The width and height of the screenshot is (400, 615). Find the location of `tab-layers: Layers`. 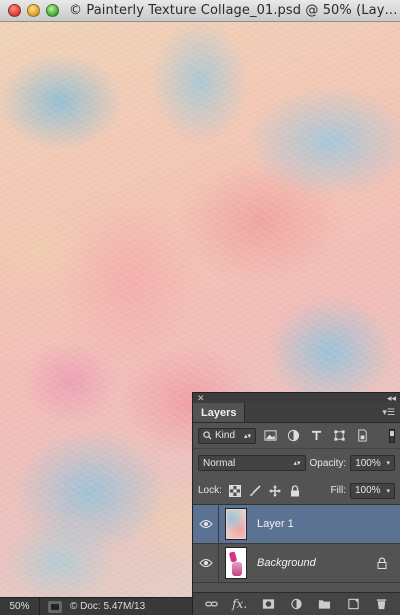

tab-layers: Layers is located at coordinates (219, 412).